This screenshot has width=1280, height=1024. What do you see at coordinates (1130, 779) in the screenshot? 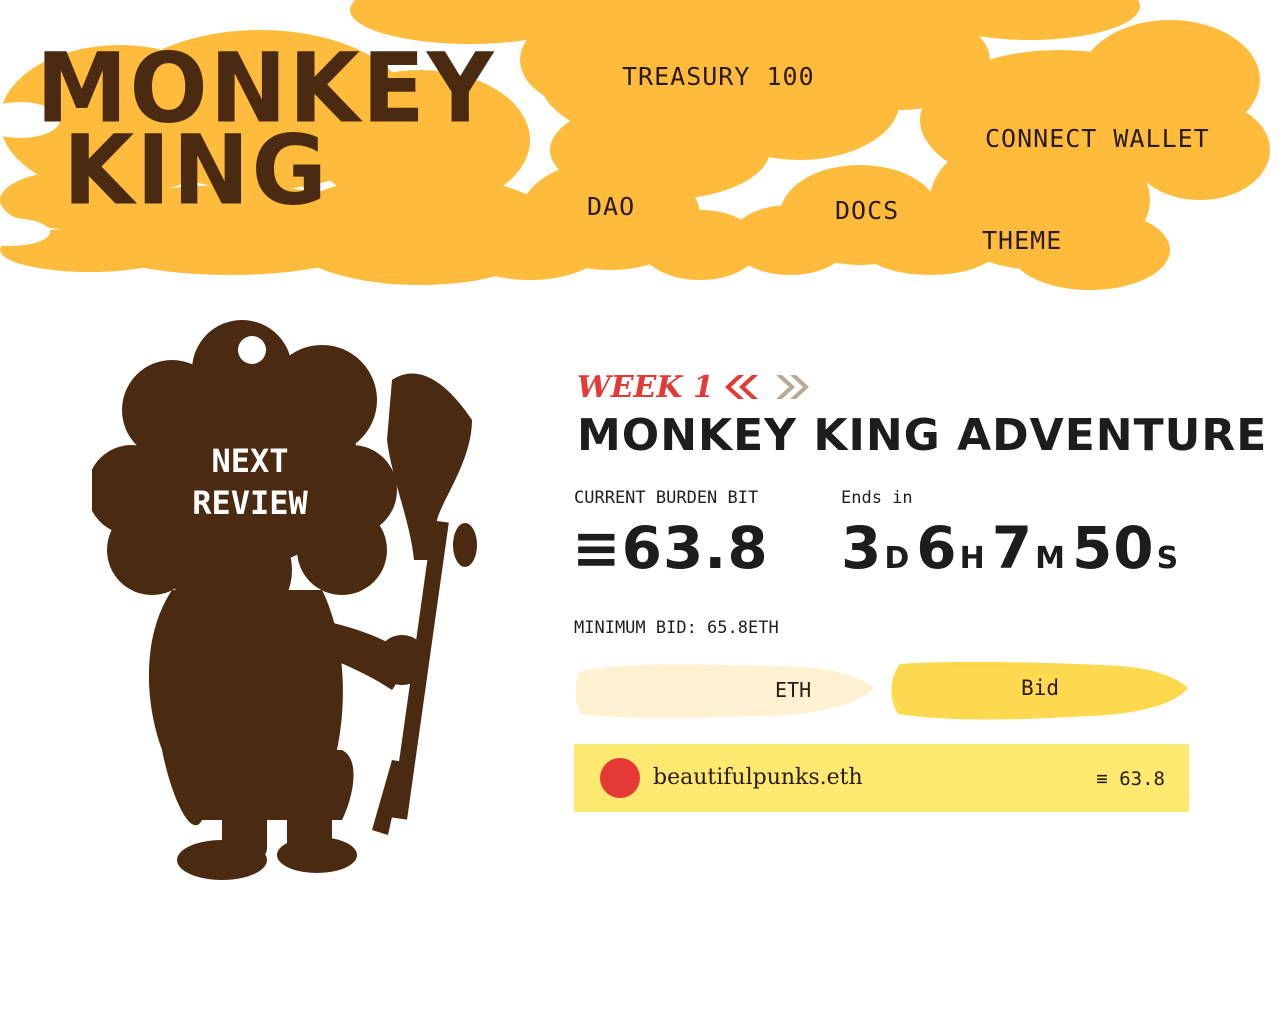
I see `bid-amount: ≡ 63.8` at bounding box center [1130, 779].